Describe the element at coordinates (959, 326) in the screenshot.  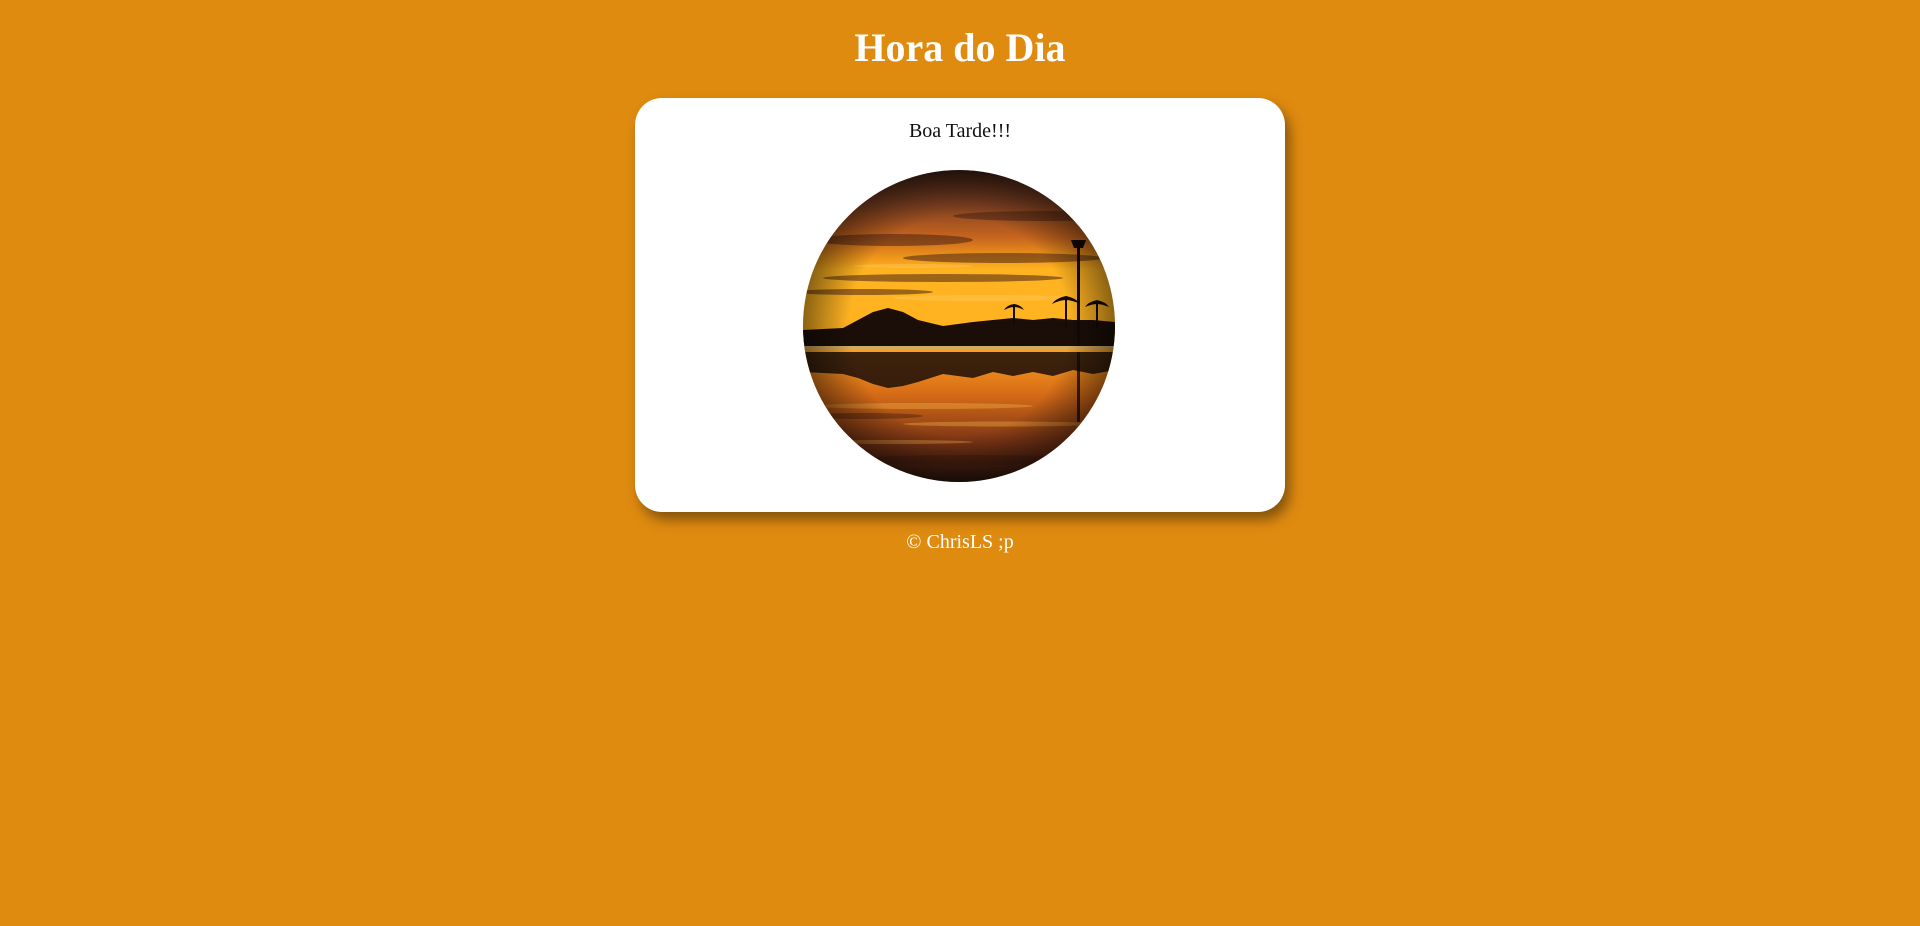
I see `sunset-photo` at that location.